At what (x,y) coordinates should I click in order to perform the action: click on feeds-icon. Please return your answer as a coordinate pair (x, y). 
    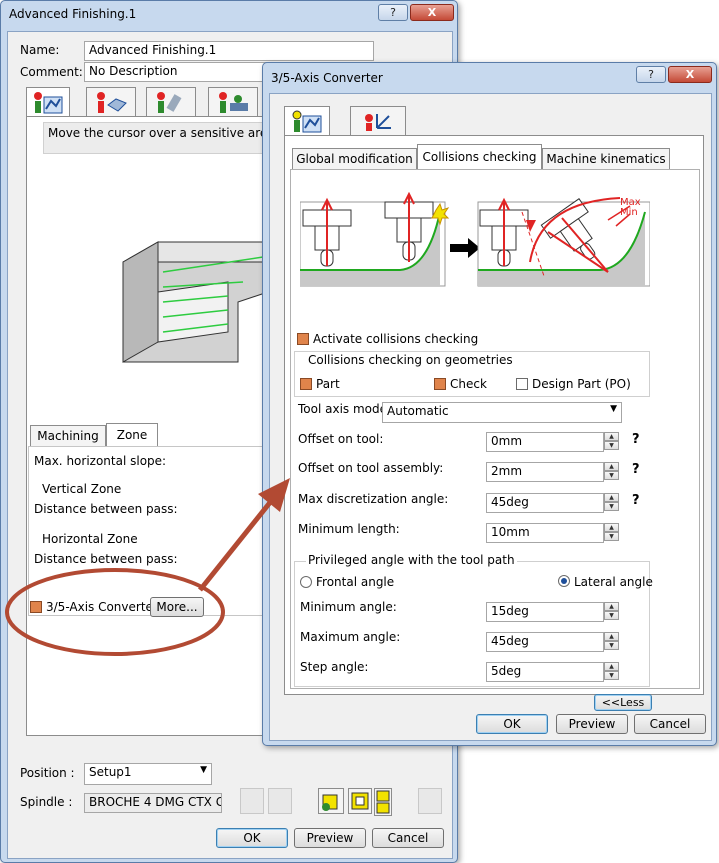
    Looking at the image, I should click on (233, 102).